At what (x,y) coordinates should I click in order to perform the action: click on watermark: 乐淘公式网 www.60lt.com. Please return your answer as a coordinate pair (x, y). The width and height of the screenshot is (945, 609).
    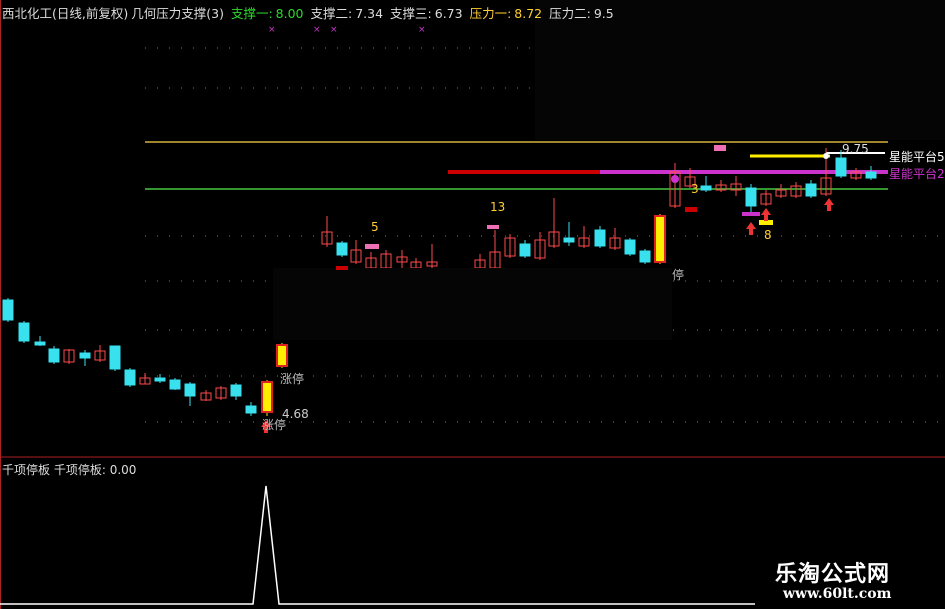
    Looking at the image, I should click on (850, 578).